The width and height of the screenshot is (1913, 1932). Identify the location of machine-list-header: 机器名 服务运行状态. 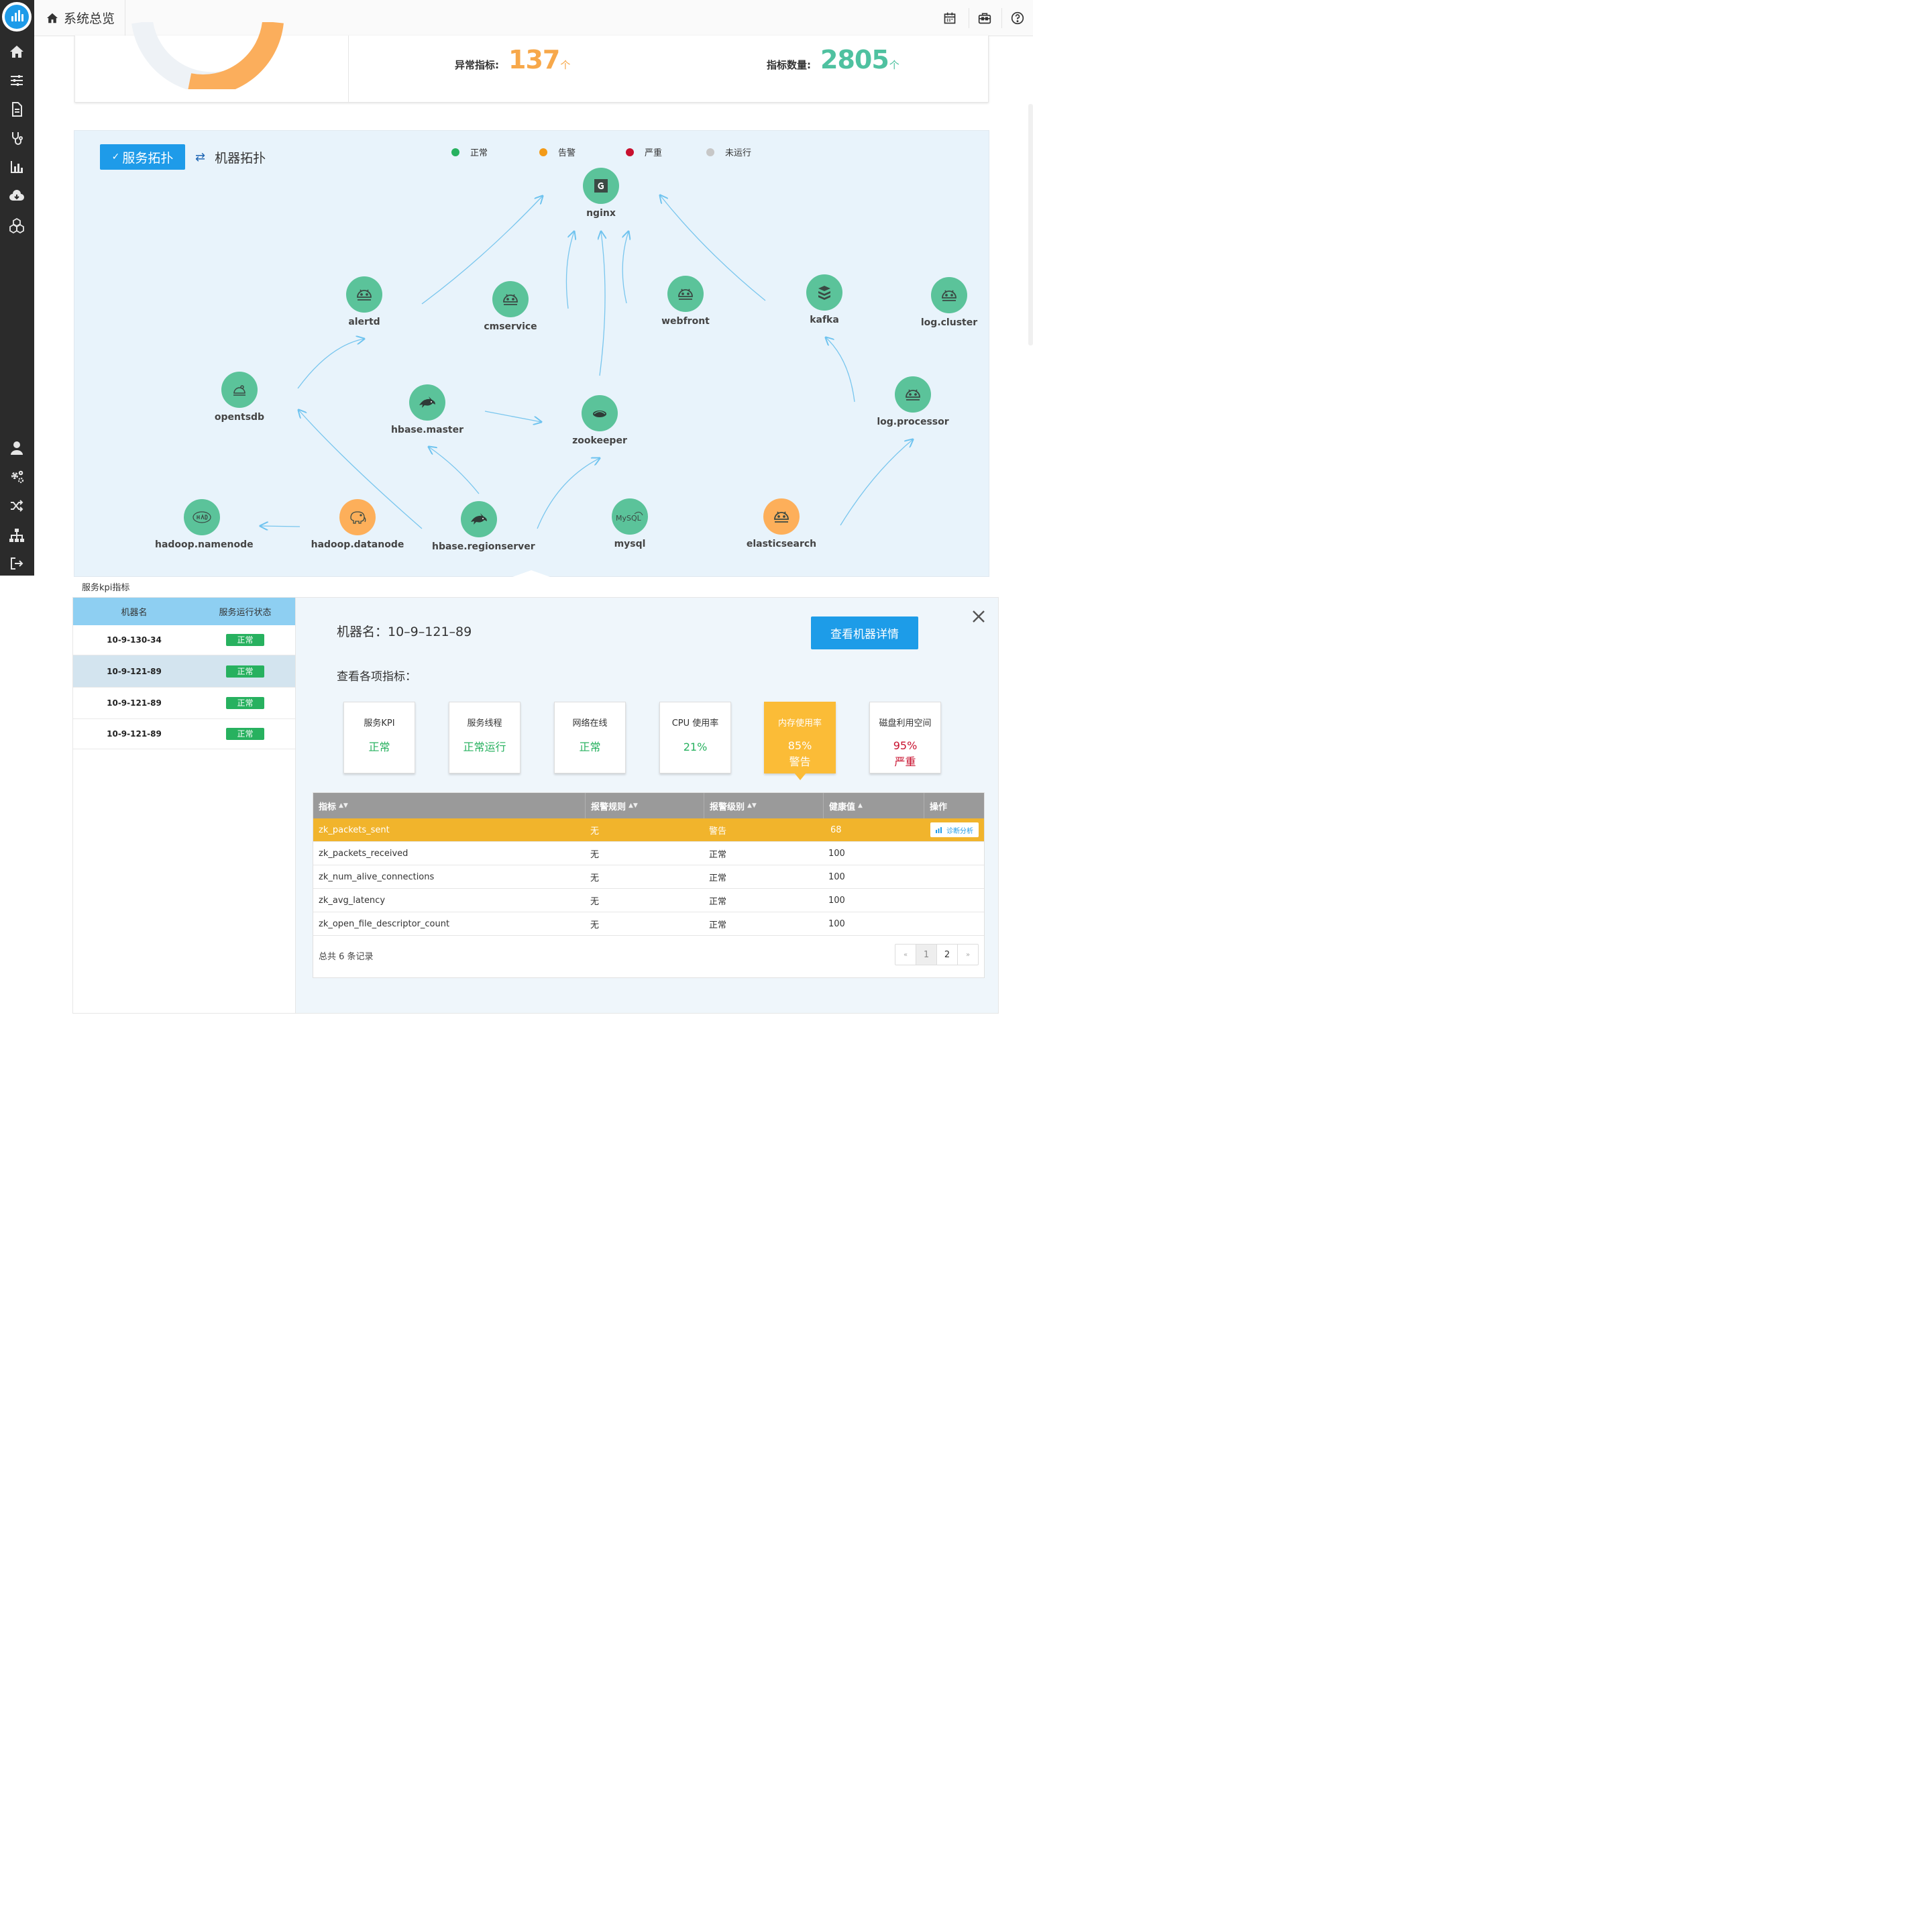
(184, 611).